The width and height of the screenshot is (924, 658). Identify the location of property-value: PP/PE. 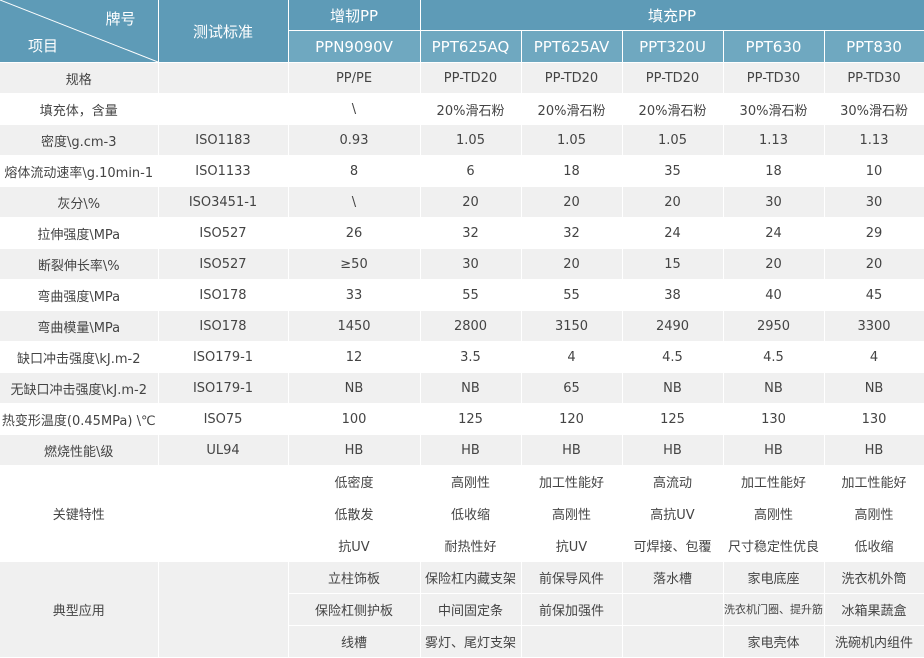
(354, 78).